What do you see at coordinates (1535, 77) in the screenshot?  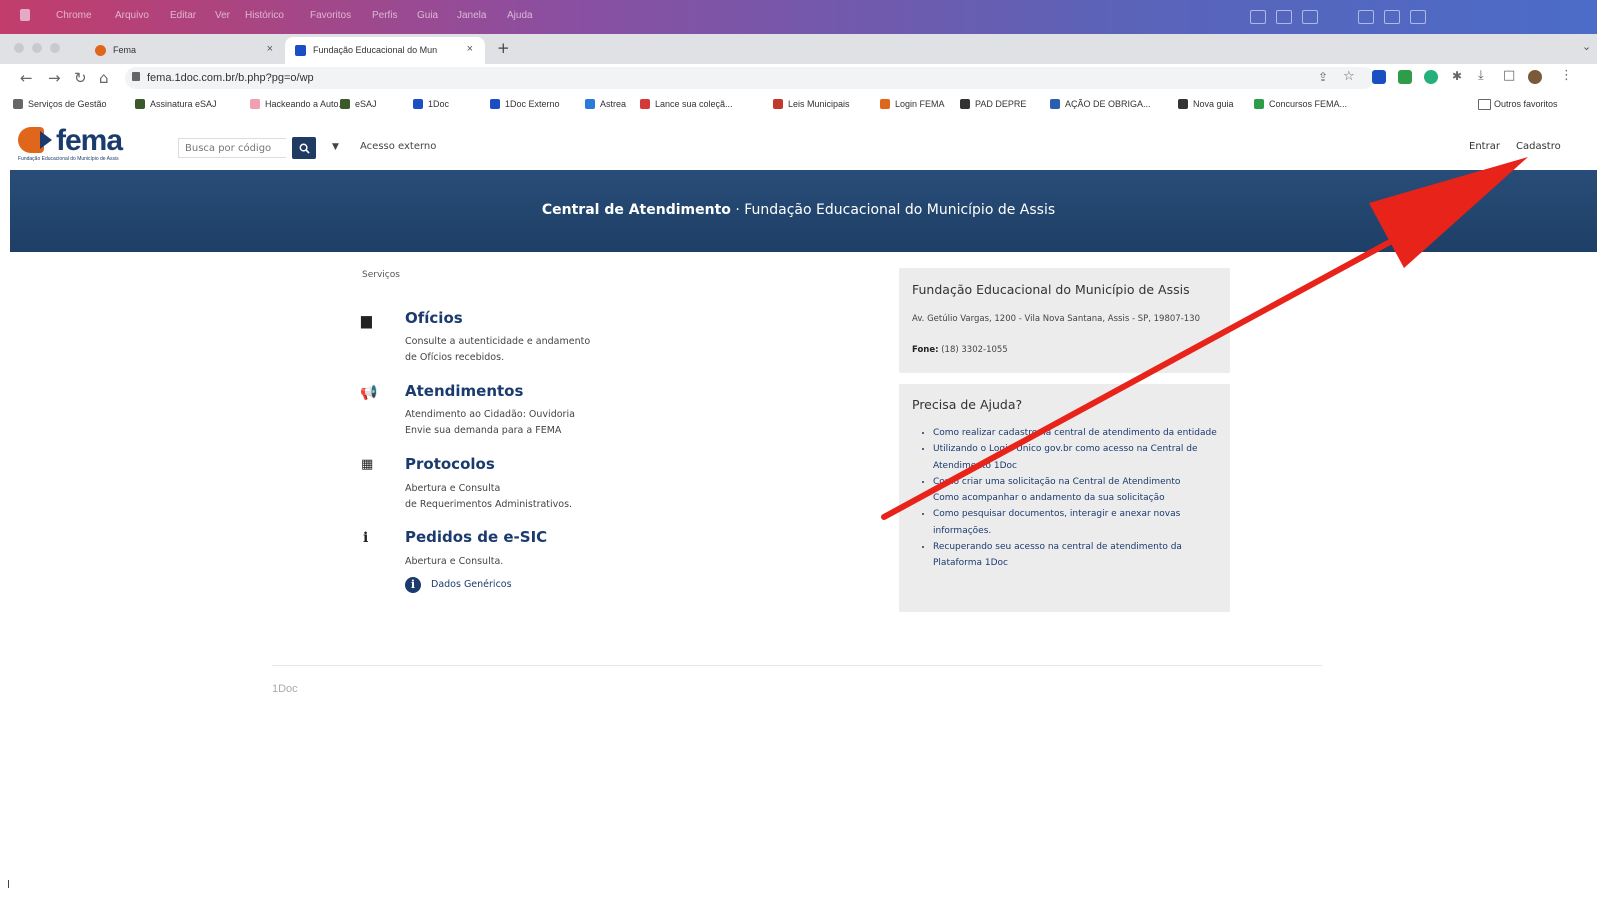 I see `profile-avatar` at bounding box center [1535, 77].